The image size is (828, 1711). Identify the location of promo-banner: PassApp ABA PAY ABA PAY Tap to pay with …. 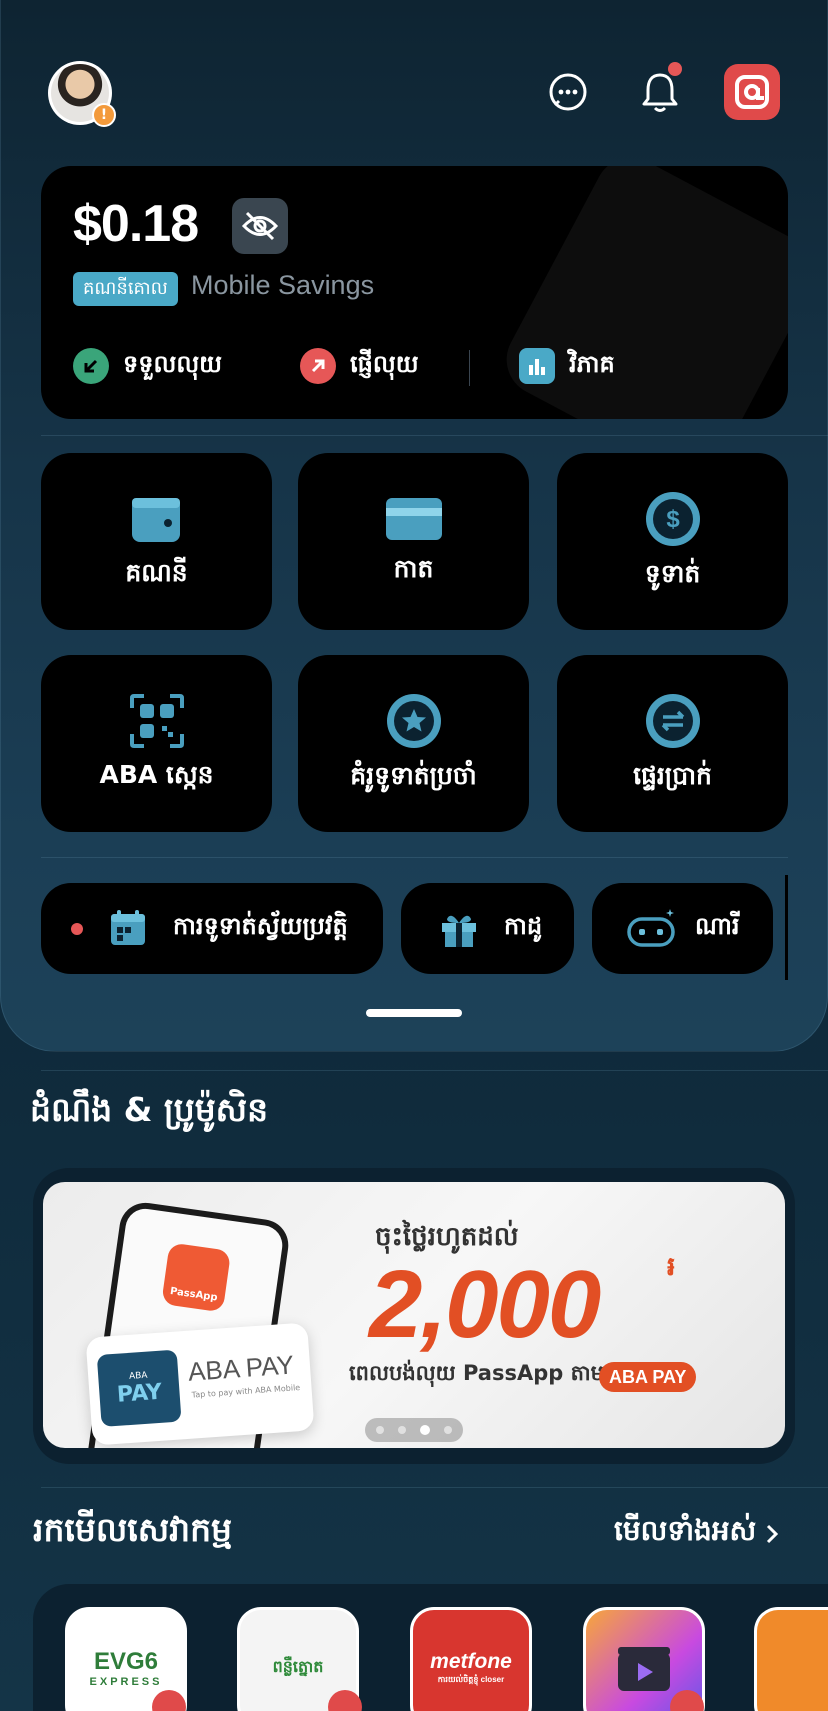
(414, 1315).